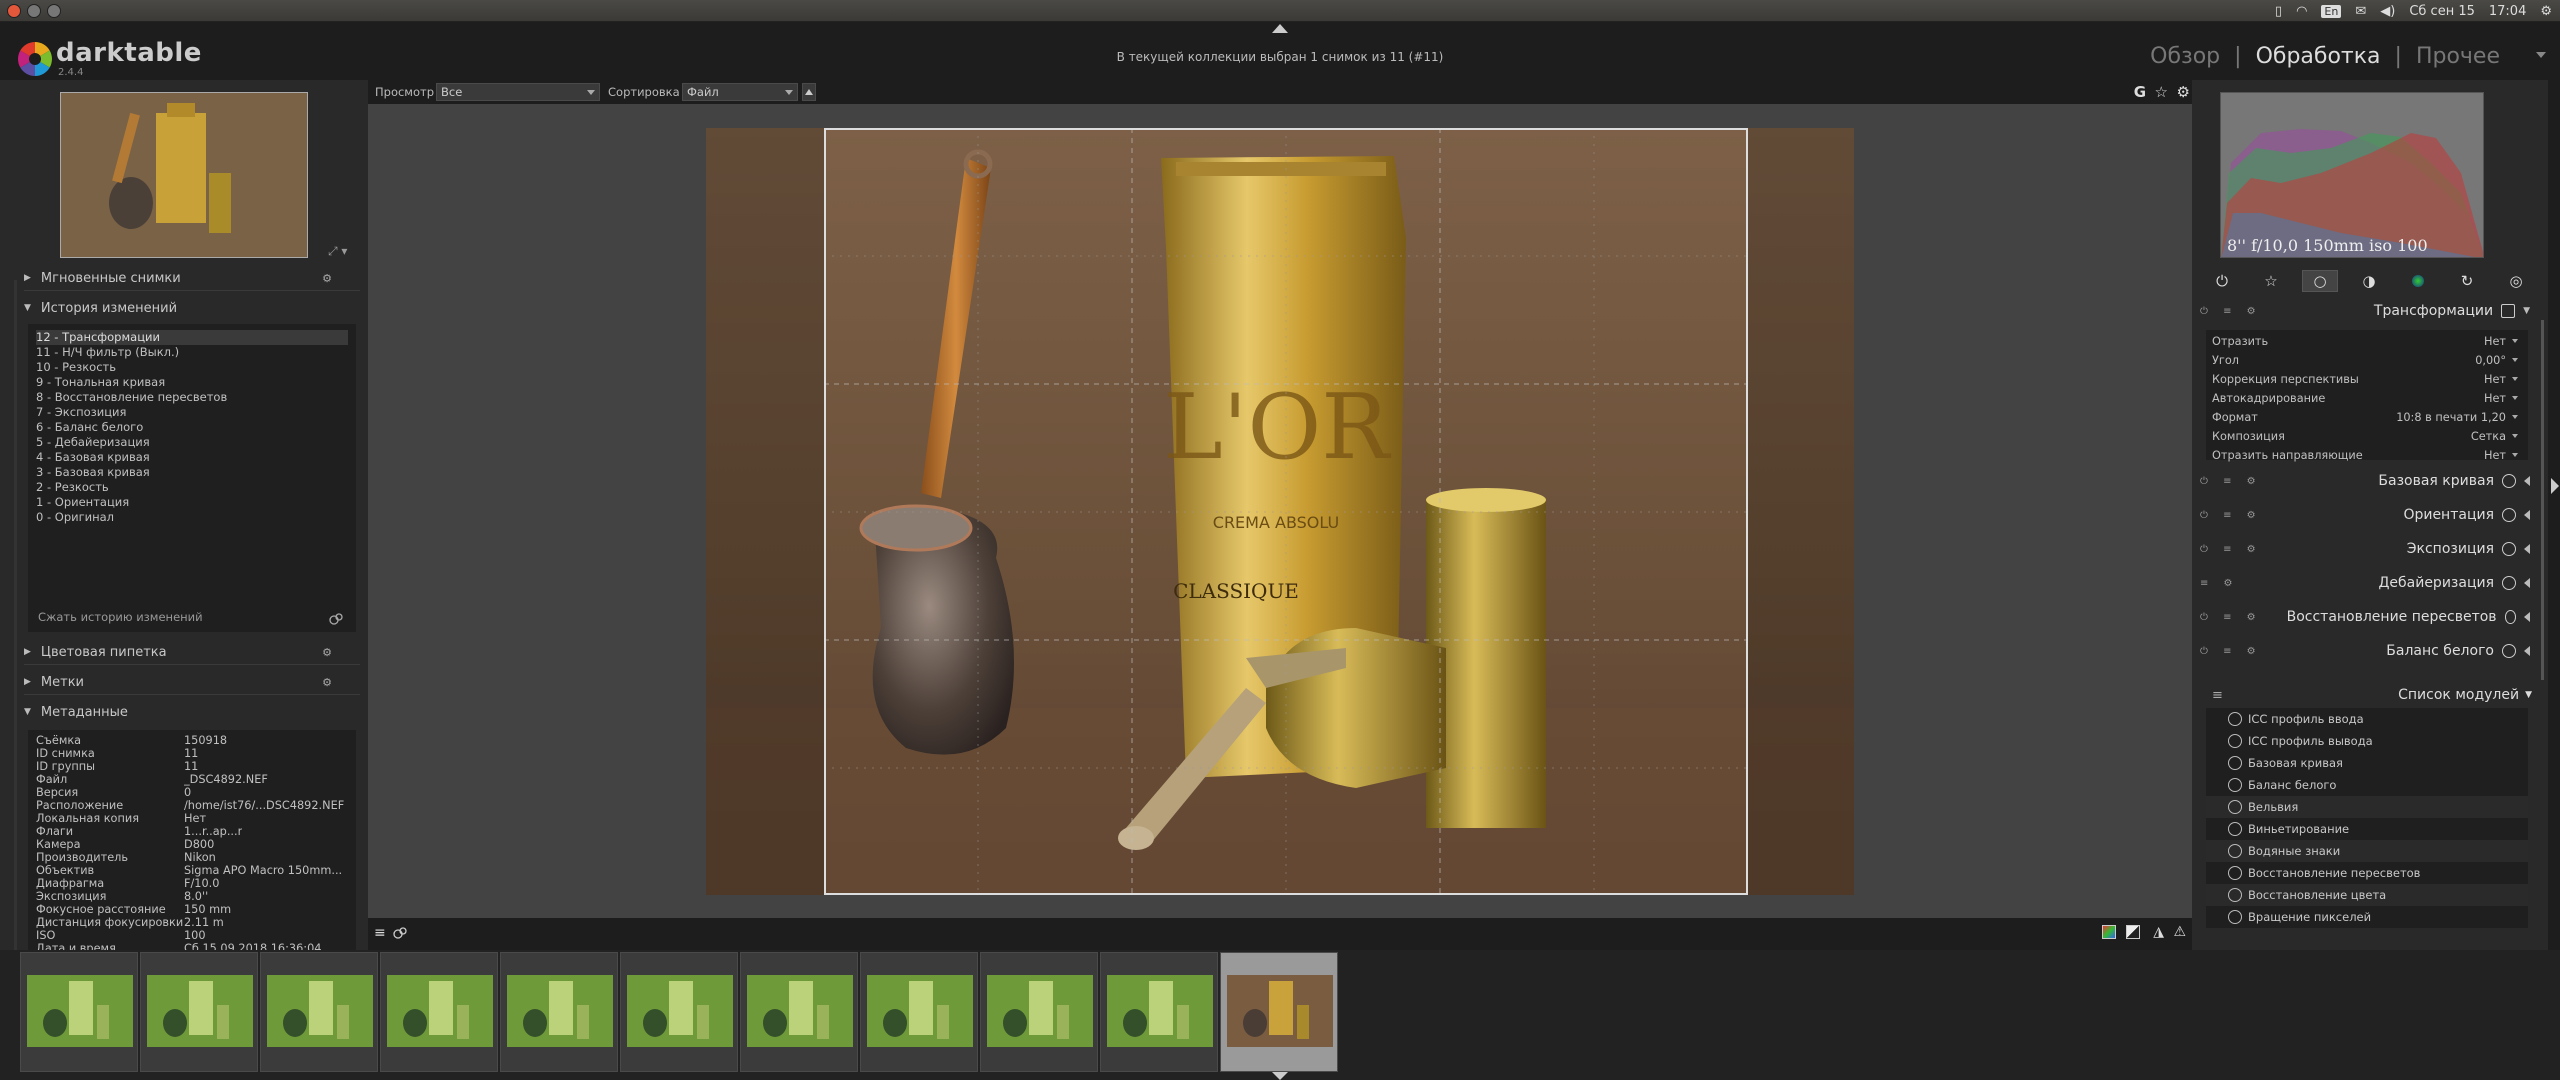  What do you see at coordinates (2360, 11) in the screenshot?
I see `mail-icon: ✉` at bounding box center [2360, 11].